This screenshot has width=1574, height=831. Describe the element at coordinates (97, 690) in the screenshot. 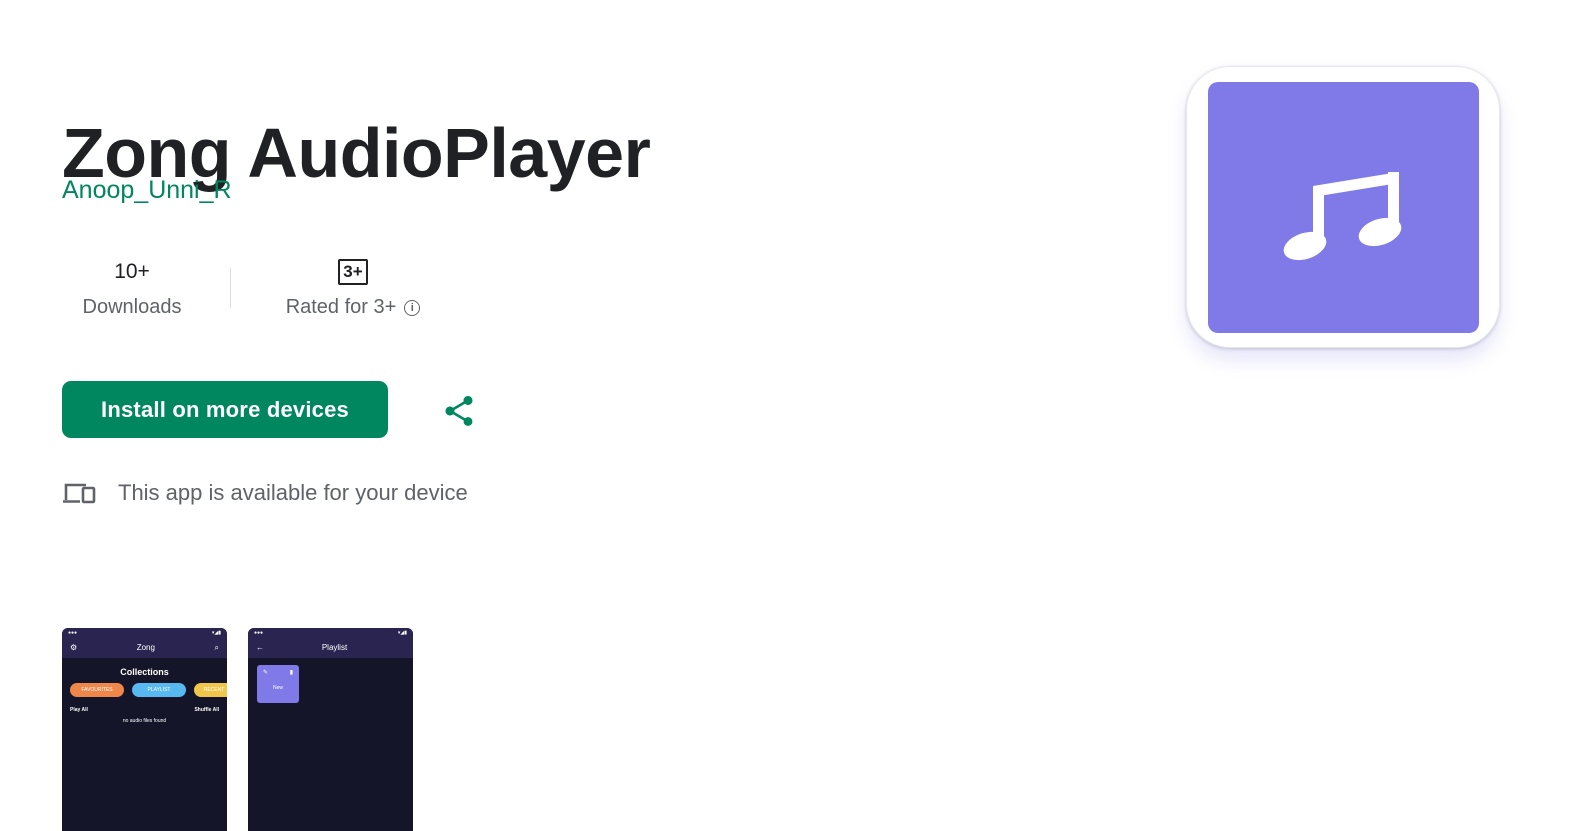

I see `pill-favourites: FAVOURITES` at that location.